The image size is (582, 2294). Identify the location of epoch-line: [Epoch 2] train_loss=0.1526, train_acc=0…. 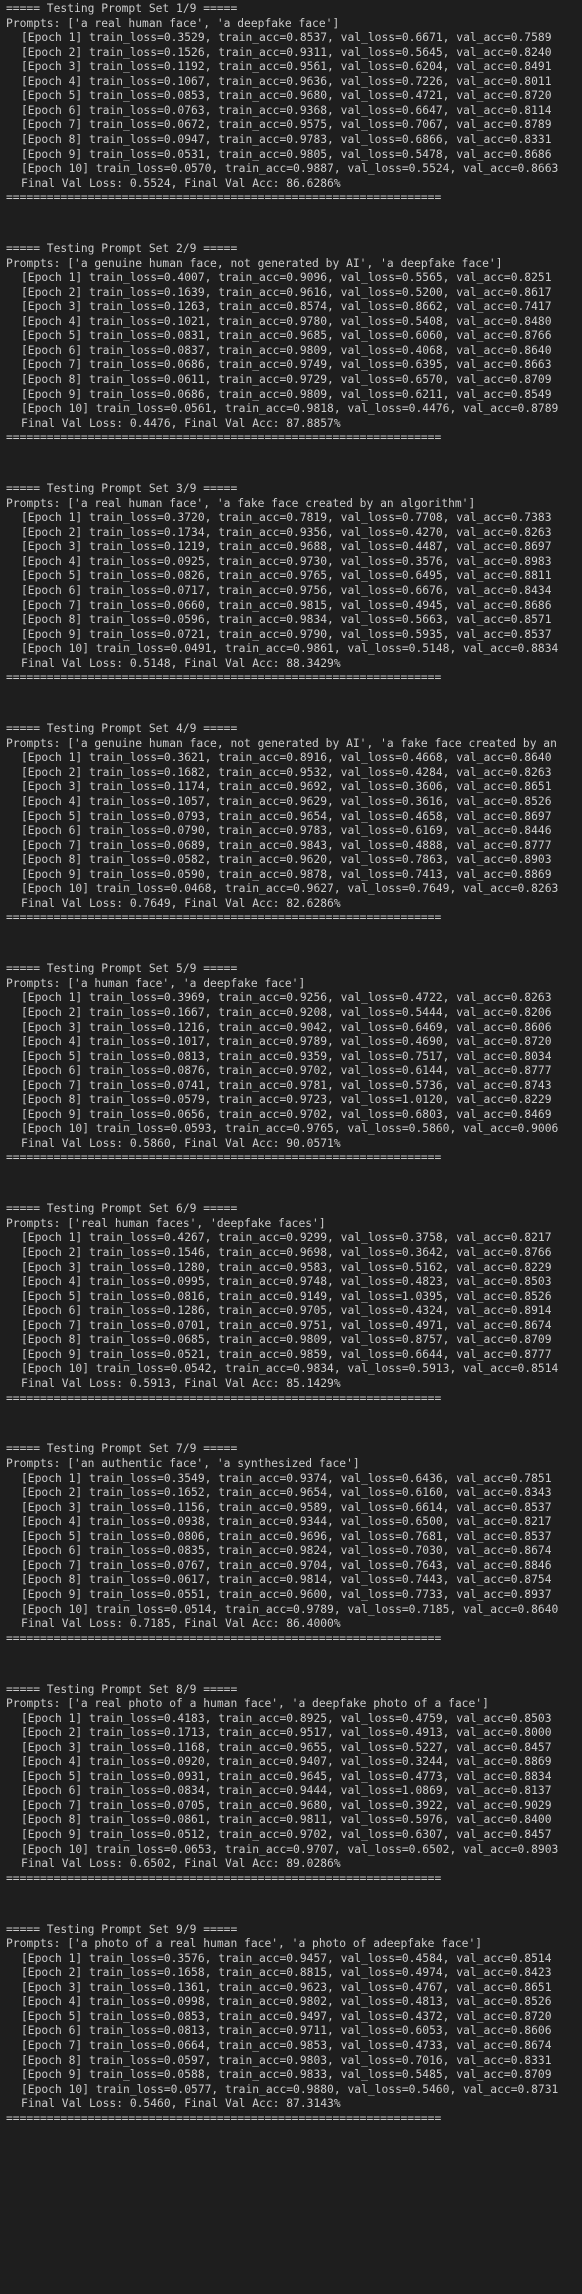
(286, 52).